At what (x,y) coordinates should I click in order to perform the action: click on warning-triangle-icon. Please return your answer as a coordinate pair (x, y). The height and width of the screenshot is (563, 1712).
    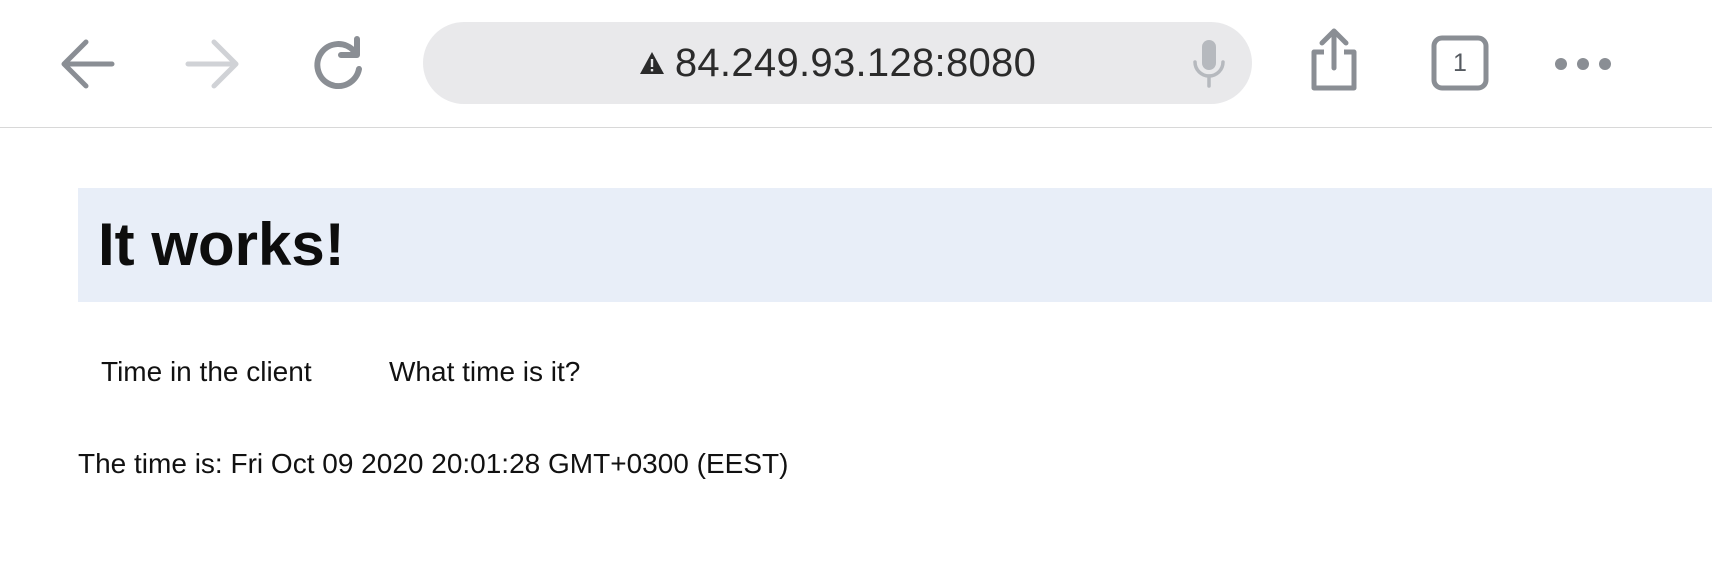
    Looking at the image, I should click on (651, 63).